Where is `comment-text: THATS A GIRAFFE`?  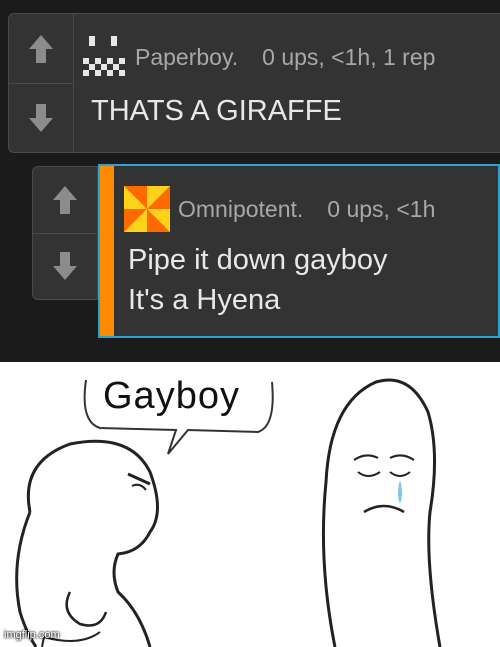
comment-text: THATS A GIRAFFE is located at coordinates (216, 111).